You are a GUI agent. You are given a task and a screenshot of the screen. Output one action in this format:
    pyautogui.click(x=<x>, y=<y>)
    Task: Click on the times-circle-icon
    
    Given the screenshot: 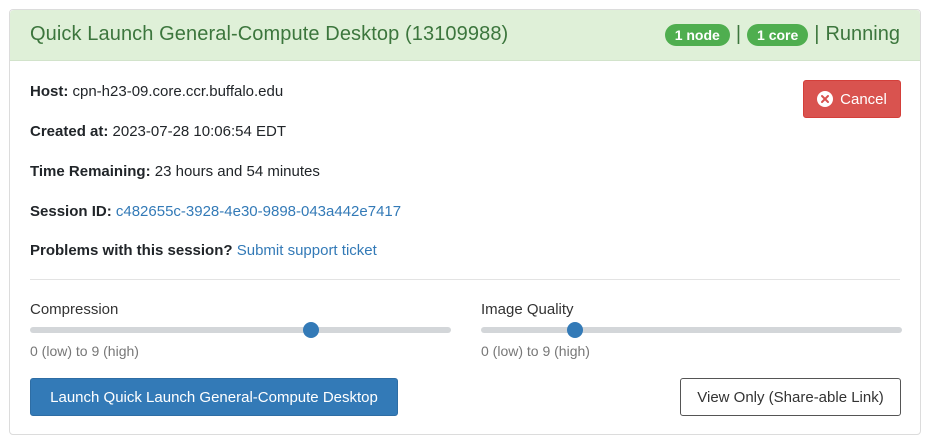 What is the action you would take?
    pyautogui.click(x=825, y=99)
    